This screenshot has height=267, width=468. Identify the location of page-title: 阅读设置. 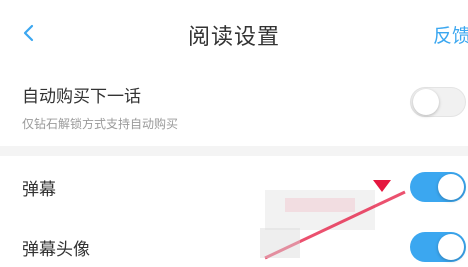
(233, 37).